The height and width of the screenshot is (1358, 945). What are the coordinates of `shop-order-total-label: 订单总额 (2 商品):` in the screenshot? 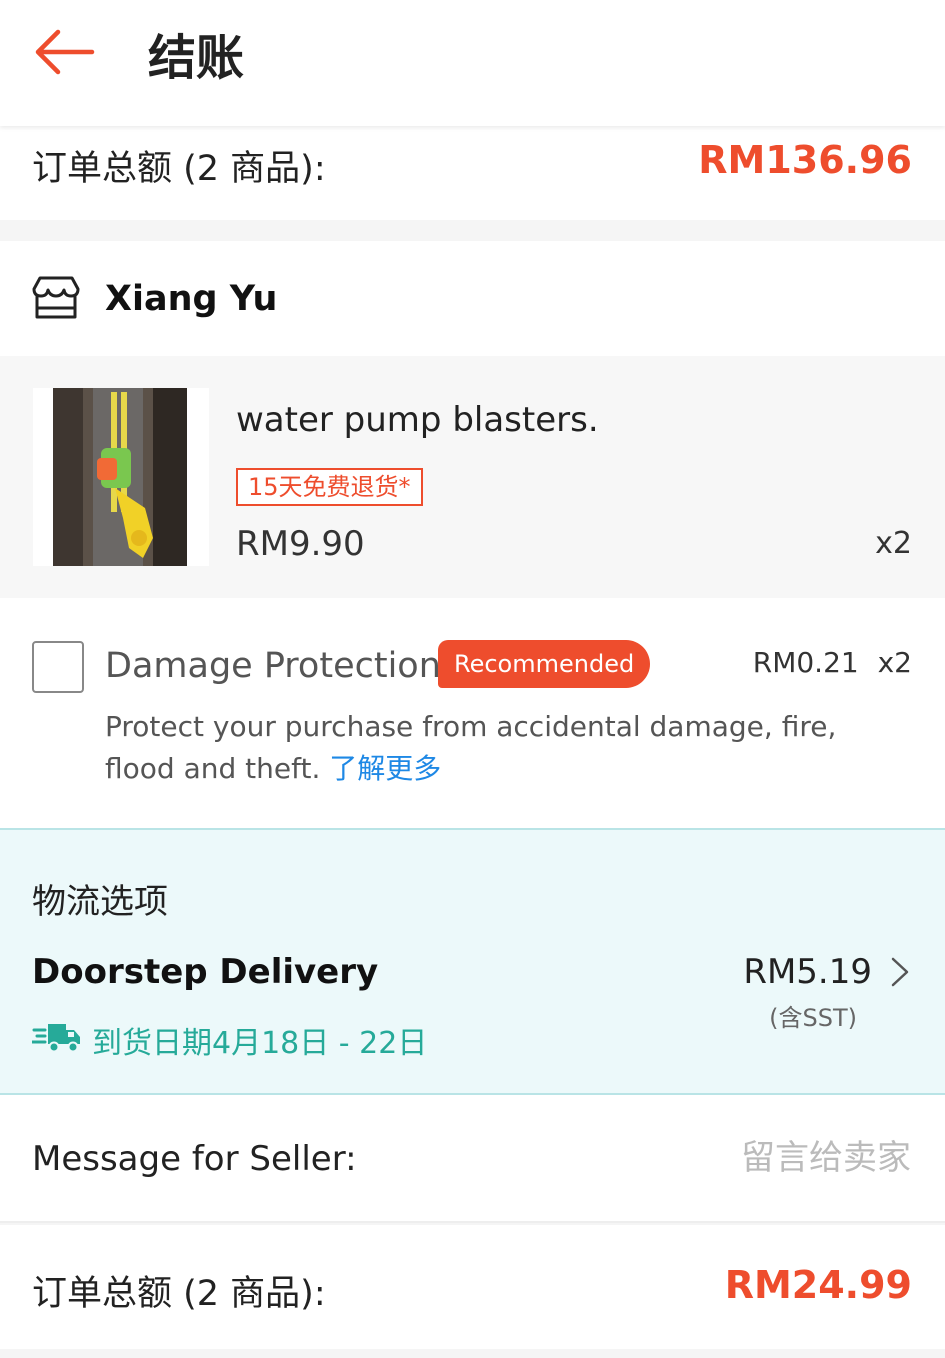 It's located at (179, 1294).